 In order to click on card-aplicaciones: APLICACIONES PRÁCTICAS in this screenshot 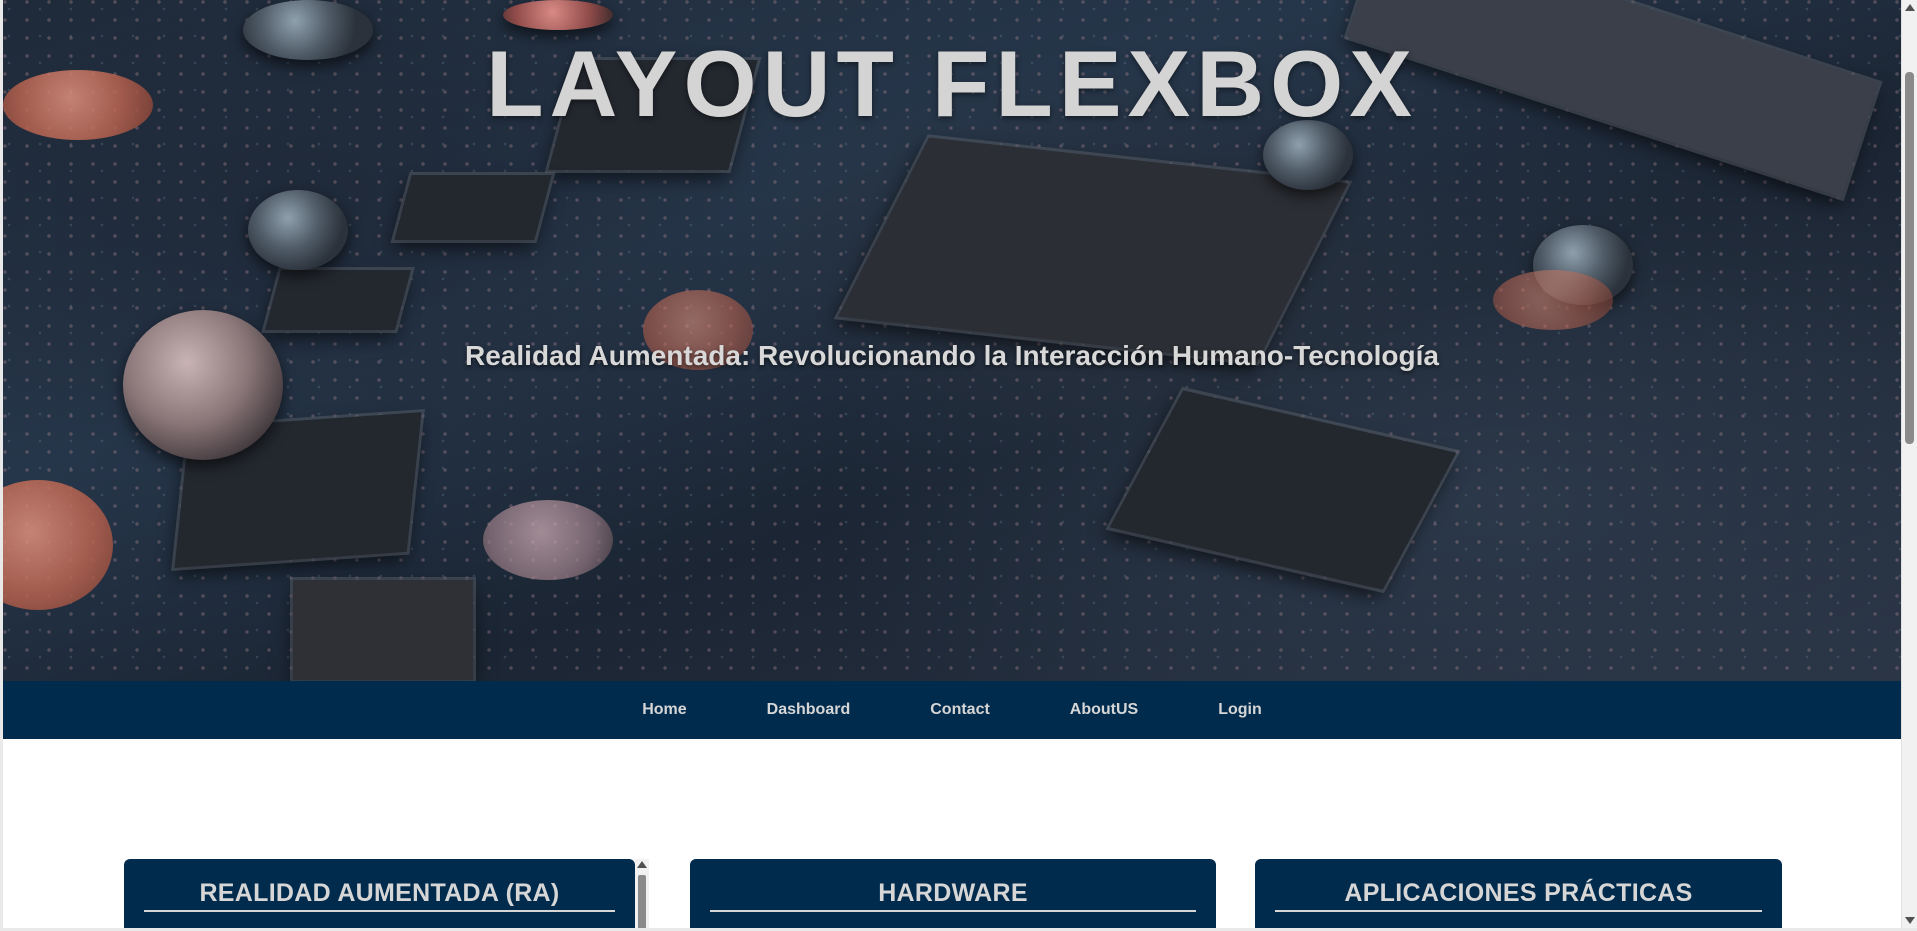, I will do `click(1518, 893)`.